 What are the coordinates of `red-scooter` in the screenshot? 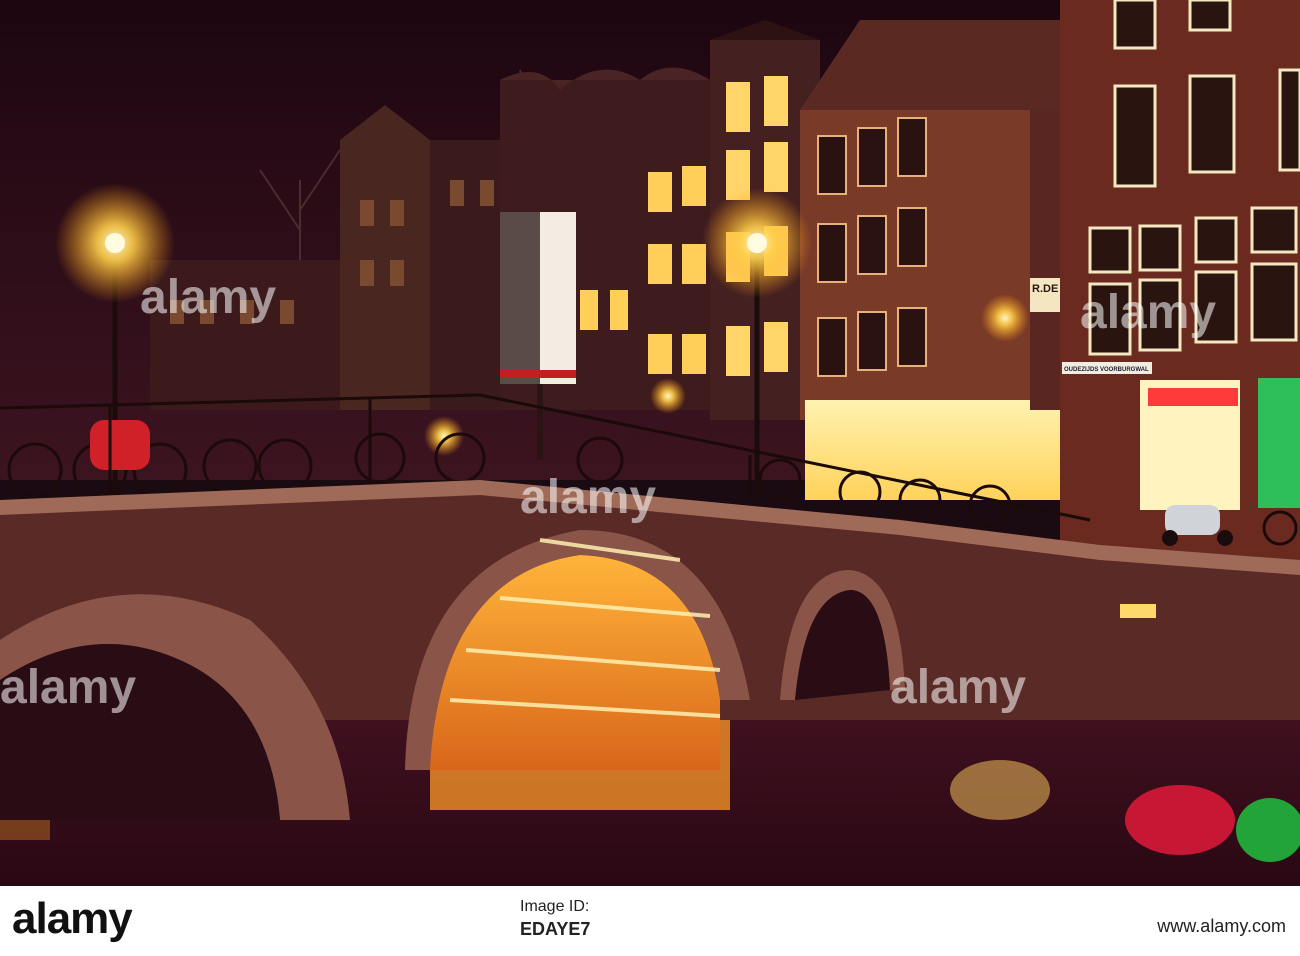 It's located at (120, 445).